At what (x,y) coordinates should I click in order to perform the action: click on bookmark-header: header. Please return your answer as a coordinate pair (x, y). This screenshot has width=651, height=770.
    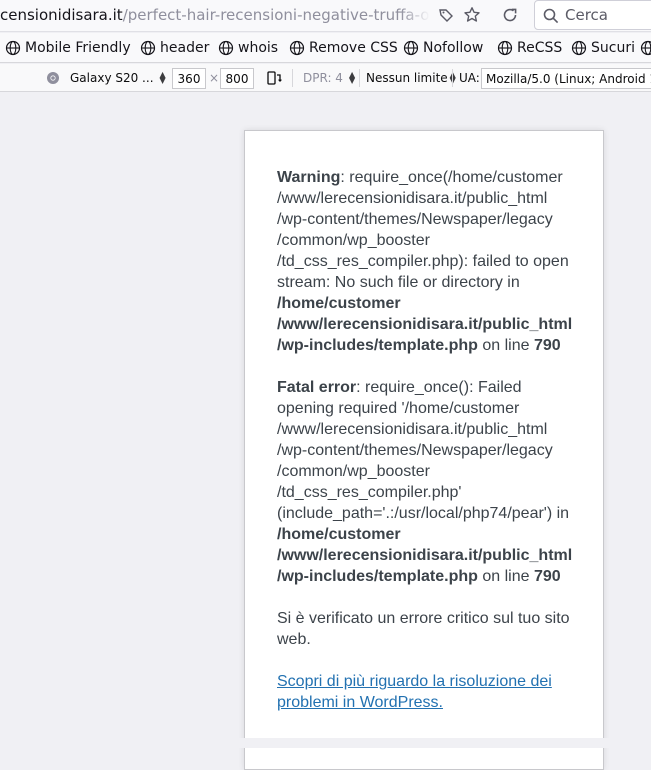
    Looking at the image, I should click on (174, 48).